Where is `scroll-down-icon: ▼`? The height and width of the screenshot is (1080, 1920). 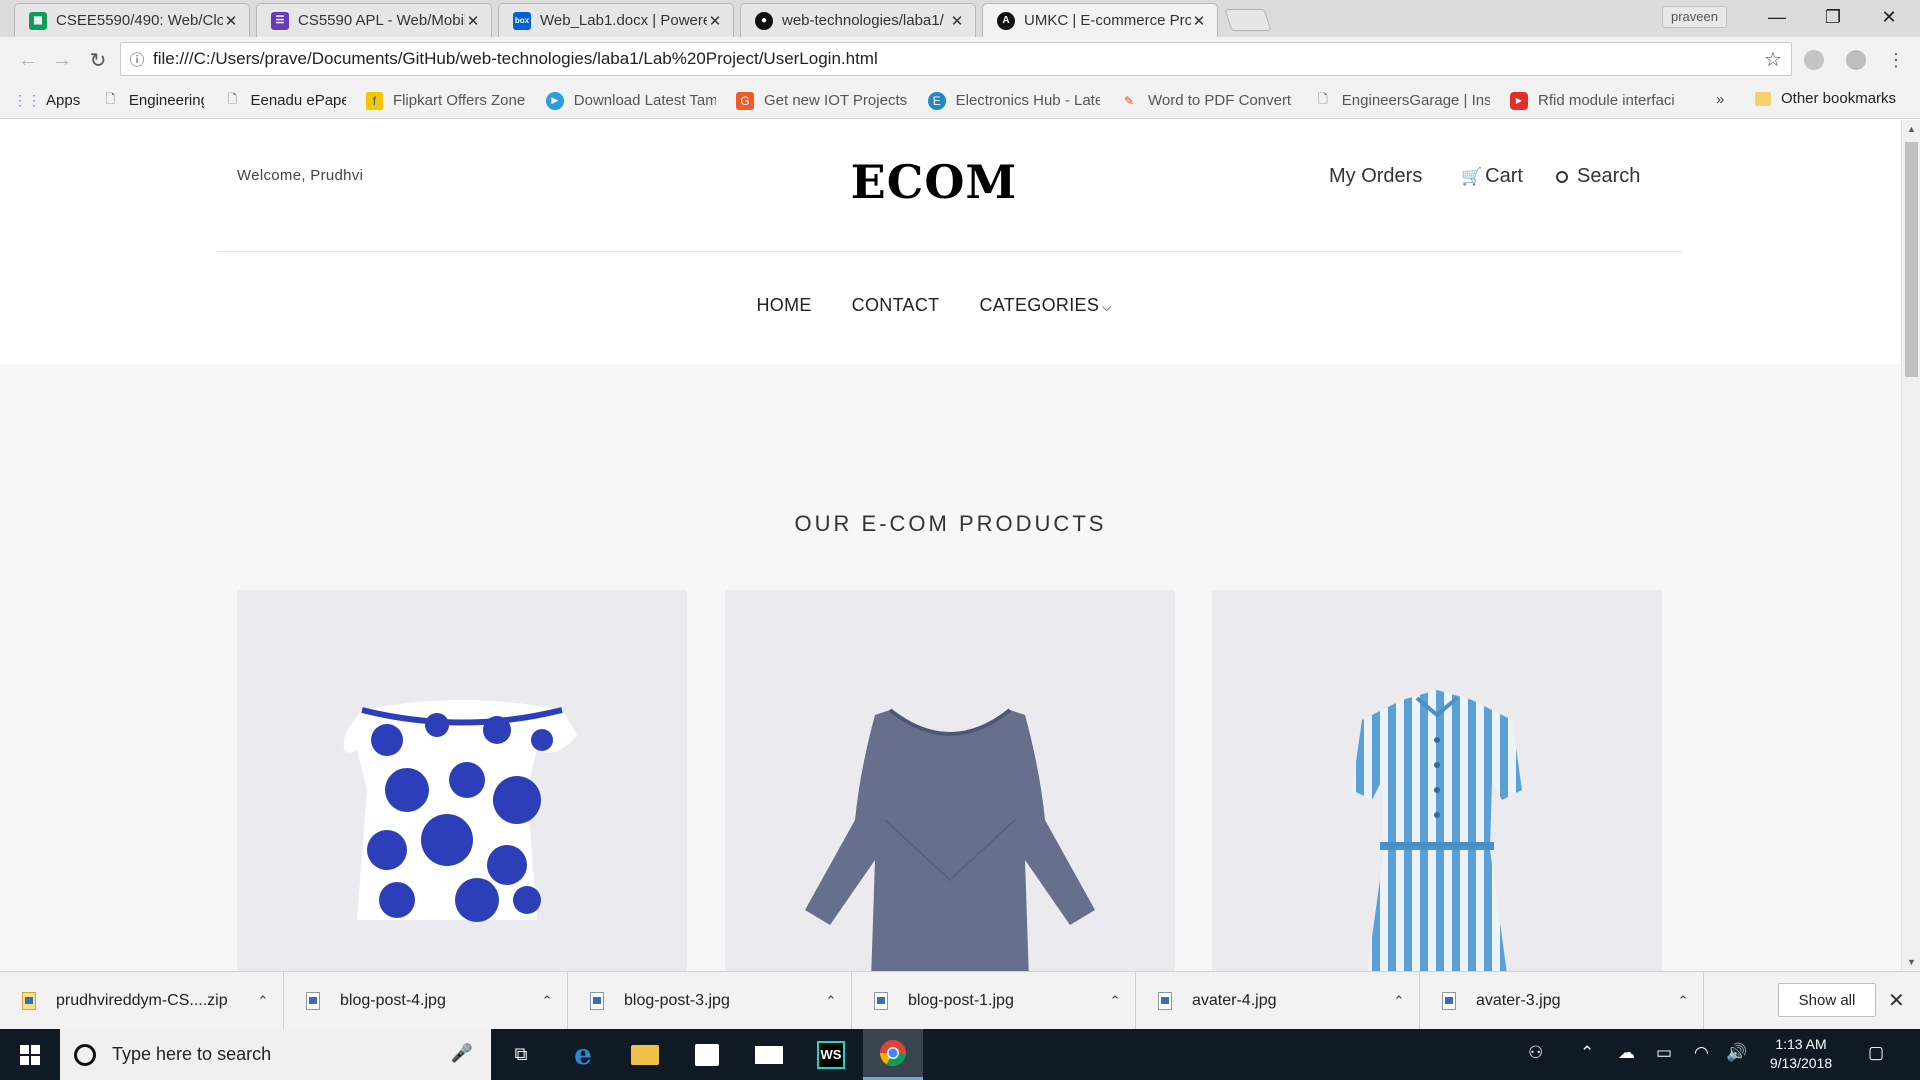 scroll-down-icon: ▼ is located at coordinates (1911, 962).